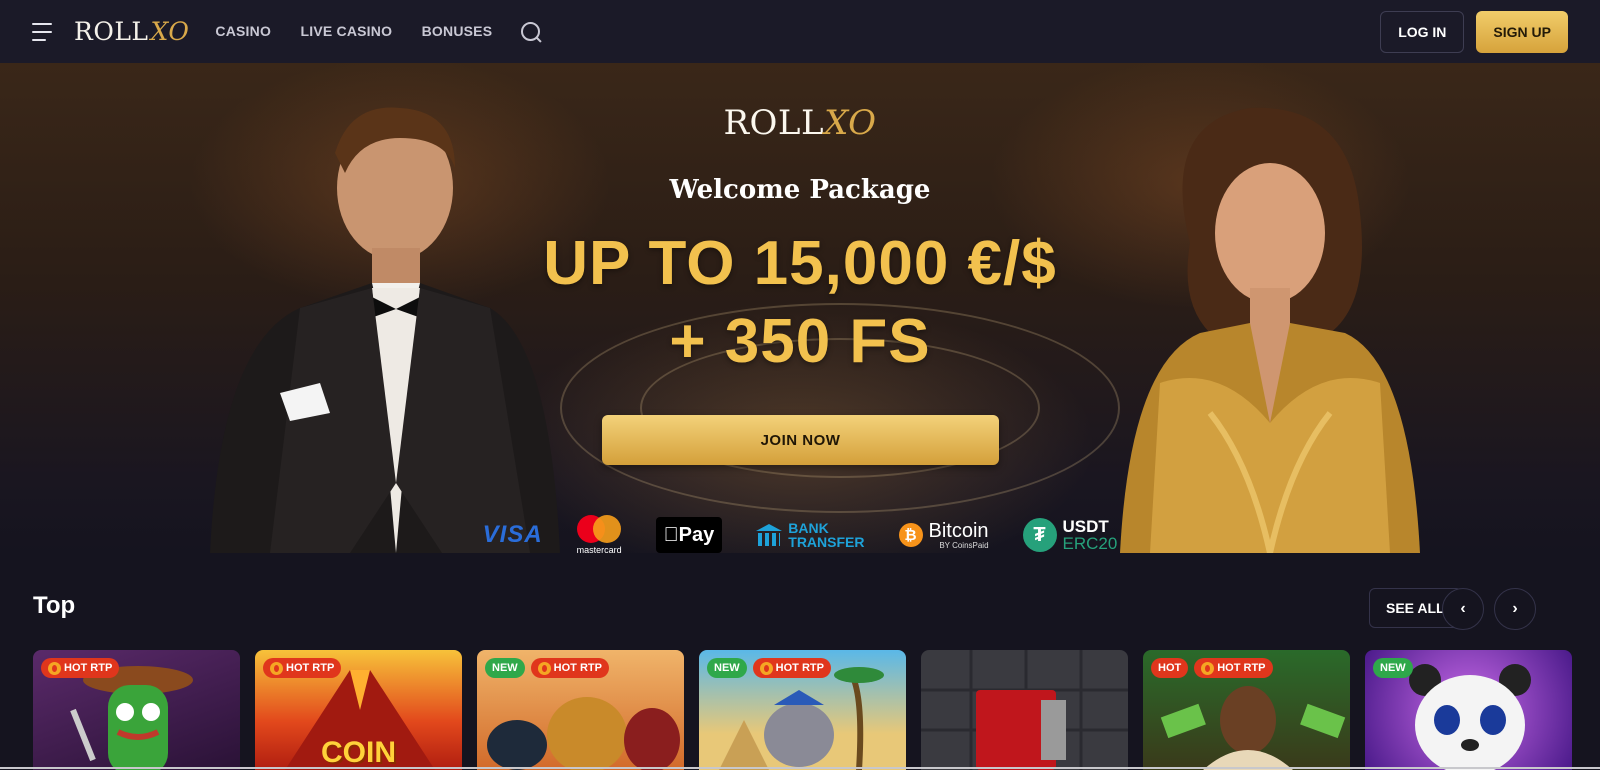 This screenshot has width=1600, height=770. What do you see at coordinates (1170, 668) in the screenshot?
I see `hot-badge: HOT` at bounding box center [1170, 668].